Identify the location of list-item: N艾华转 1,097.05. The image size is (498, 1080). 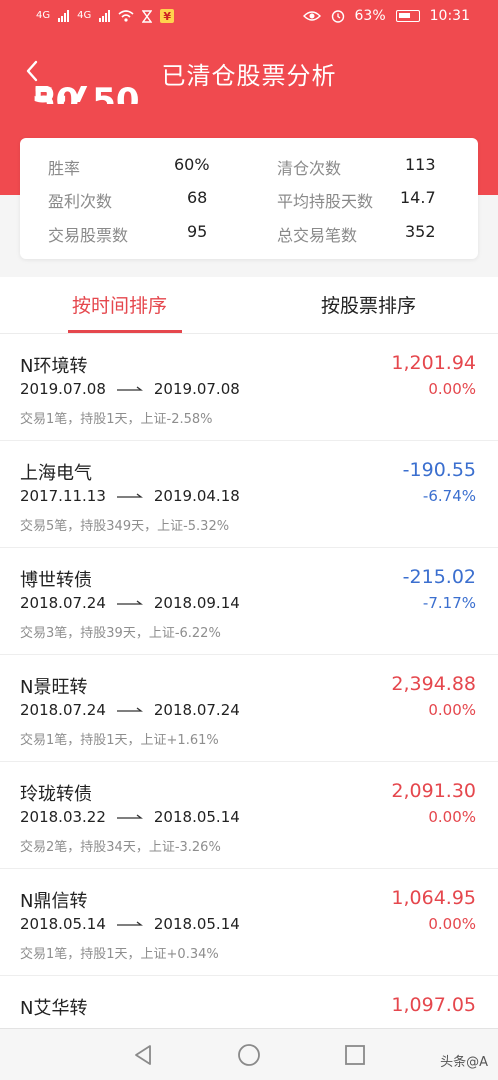
(249, 1002).